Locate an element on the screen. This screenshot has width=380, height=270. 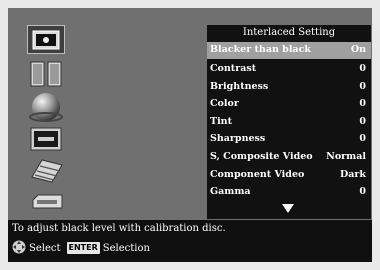
menu-item-label: Blacker than black is located at coordinates (260, 49).